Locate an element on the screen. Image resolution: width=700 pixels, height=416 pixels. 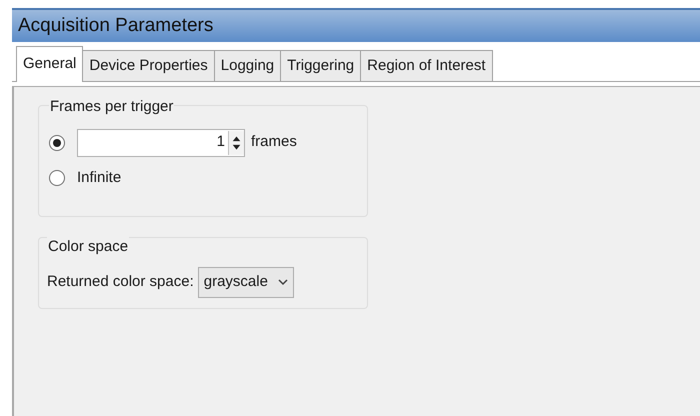
tab: Logging is located at coordinates (248, 65).